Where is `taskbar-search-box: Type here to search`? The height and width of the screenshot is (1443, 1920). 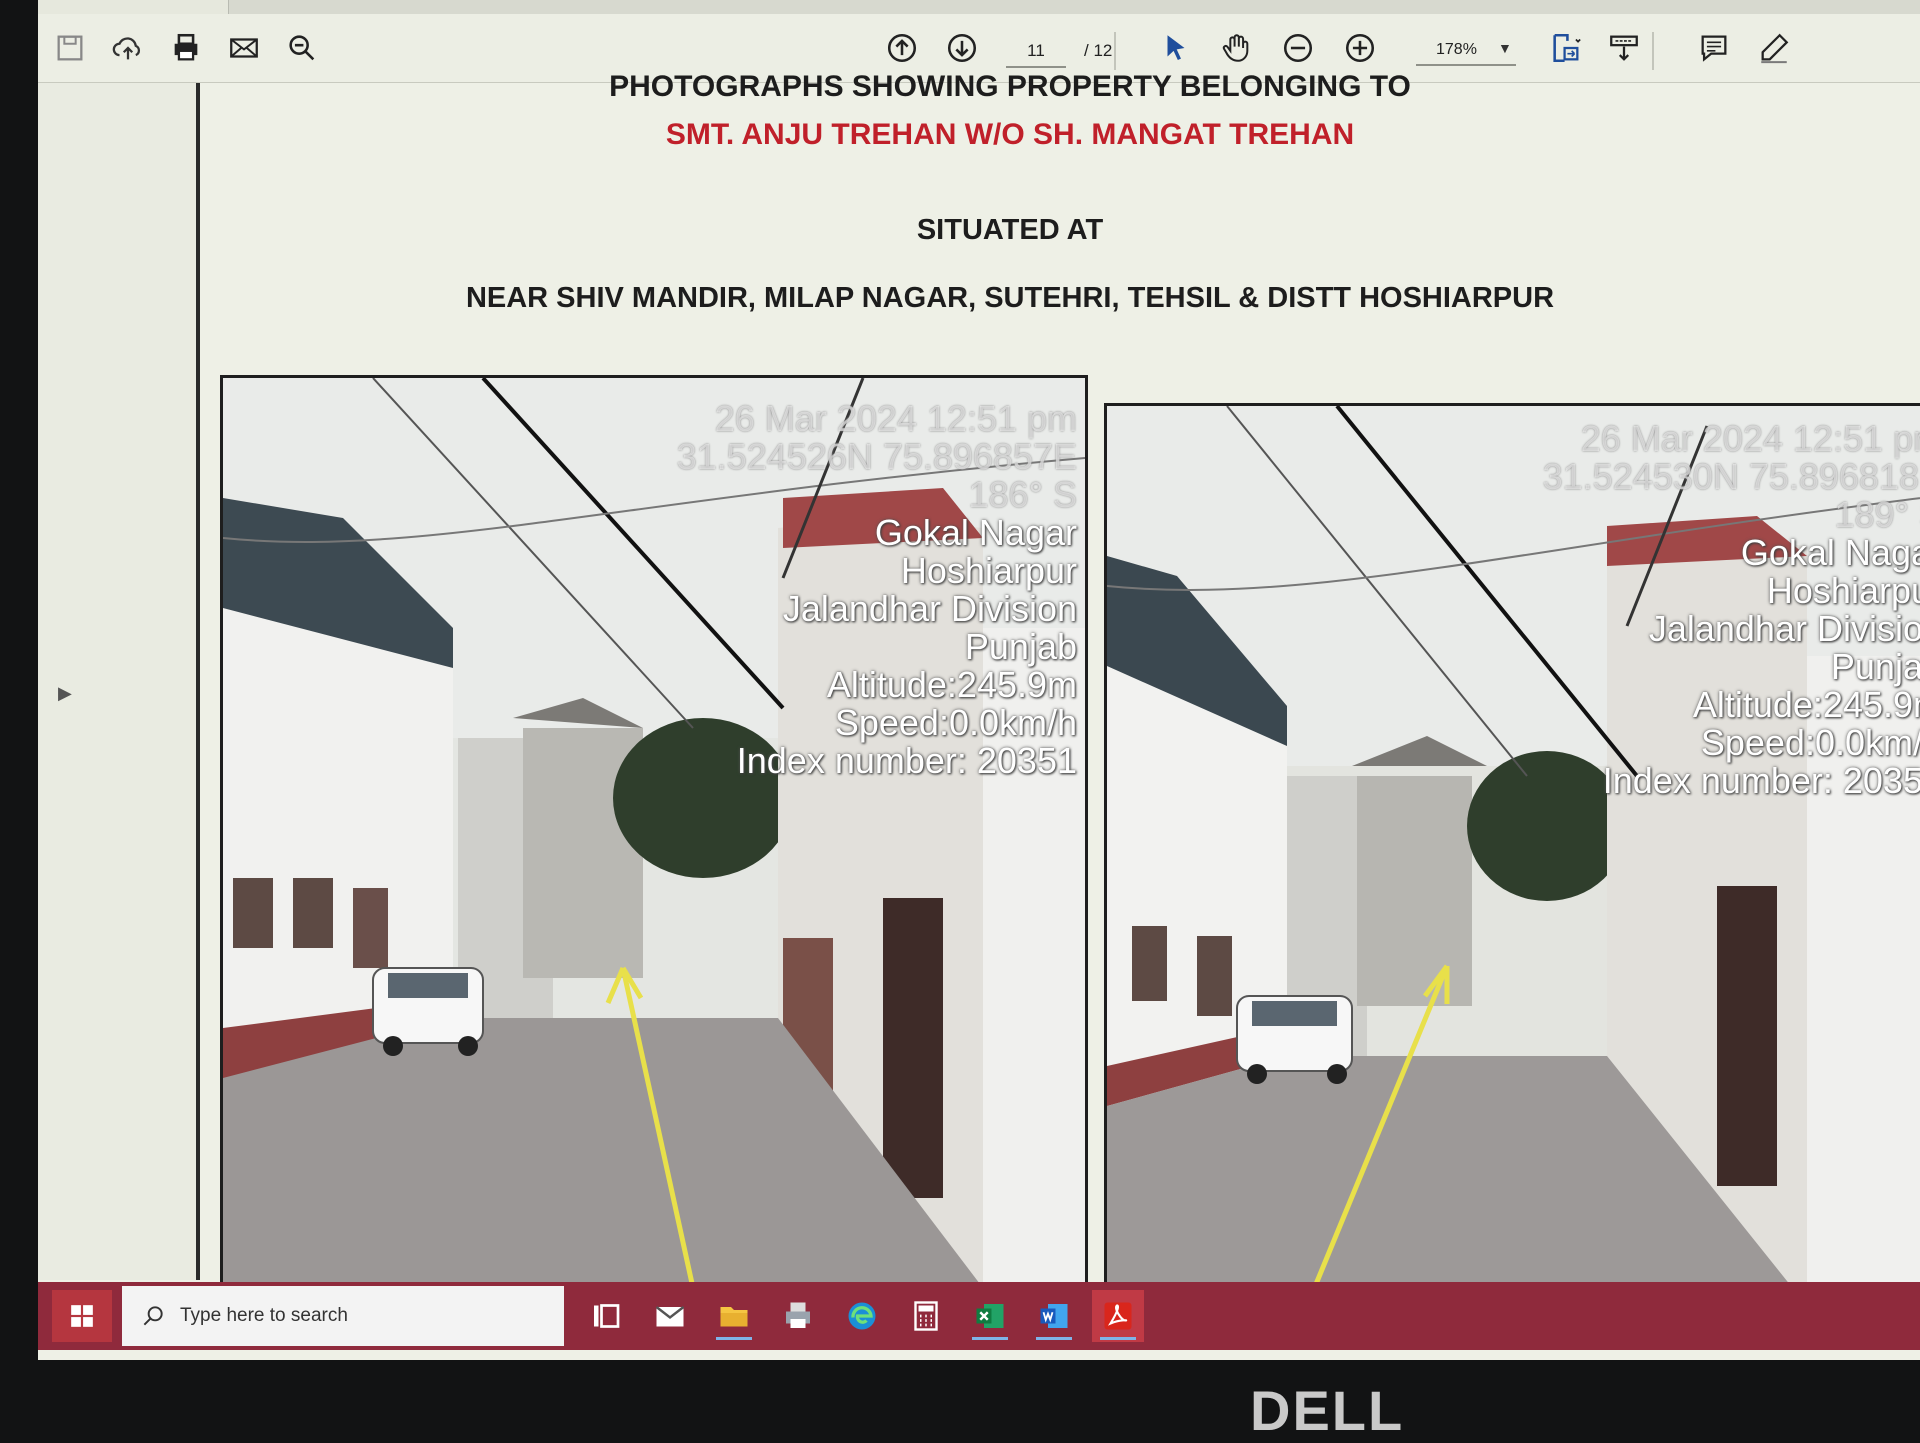
taskbar-search-box: Type here to search is located at coordinates (343, 1316).